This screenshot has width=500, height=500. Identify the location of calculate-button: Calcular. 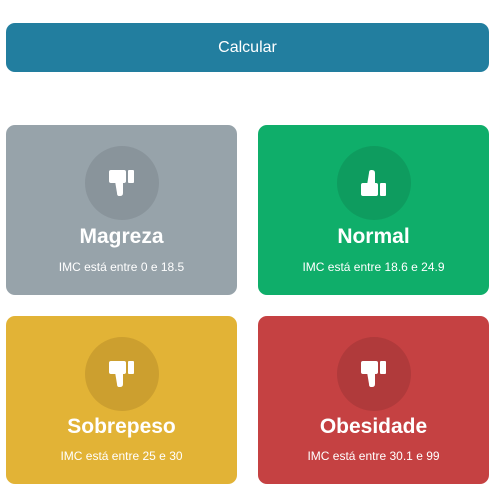
(247, 47).